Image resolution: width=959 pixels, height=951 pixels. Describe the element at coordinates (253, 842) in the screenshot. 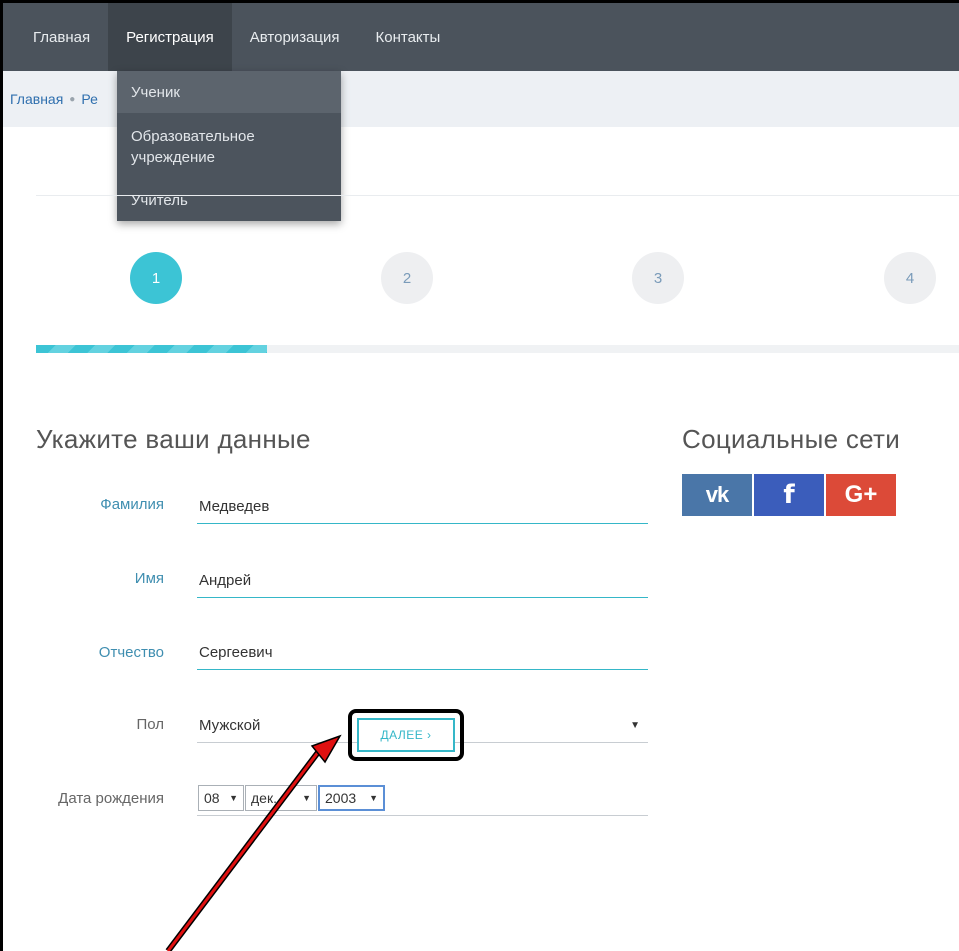

I see `annotation-arrow-icon` at that location.